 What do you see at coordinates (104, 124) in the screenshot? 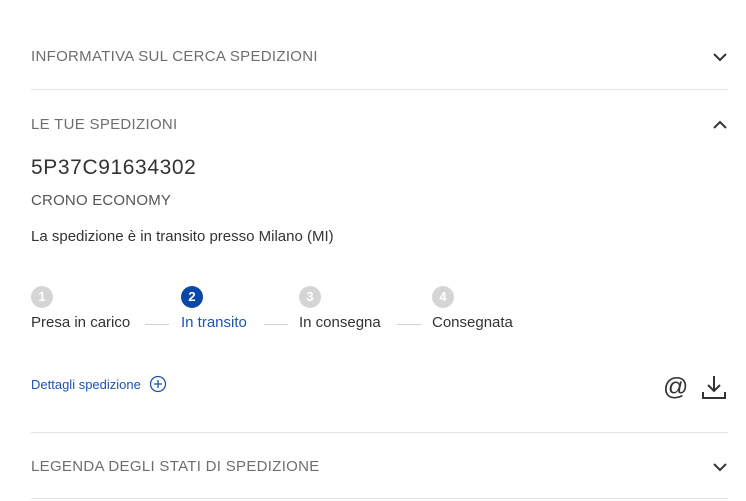
I see `section-spedizioni-title: LE TUE SPEDIZIONI` at bounding box center [104, 124].